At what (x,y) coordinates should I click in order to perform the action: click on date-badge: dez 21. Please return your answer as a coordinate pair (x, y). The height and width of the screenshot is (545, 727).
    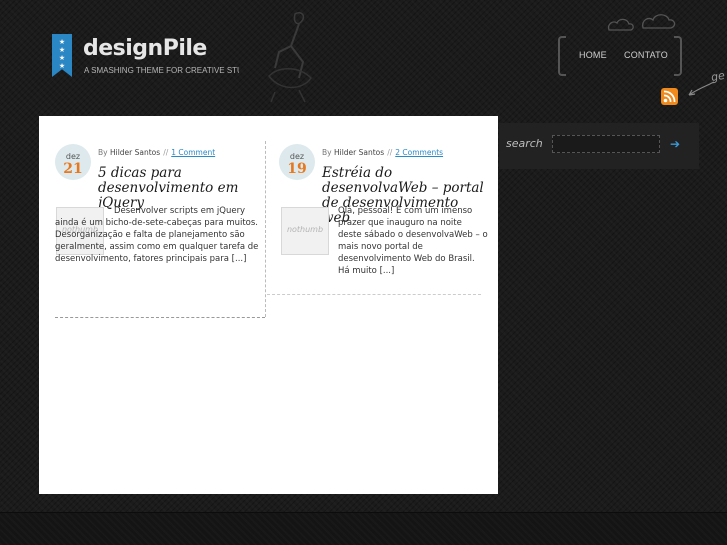
    Looking at the image, I should click on (73, 162).